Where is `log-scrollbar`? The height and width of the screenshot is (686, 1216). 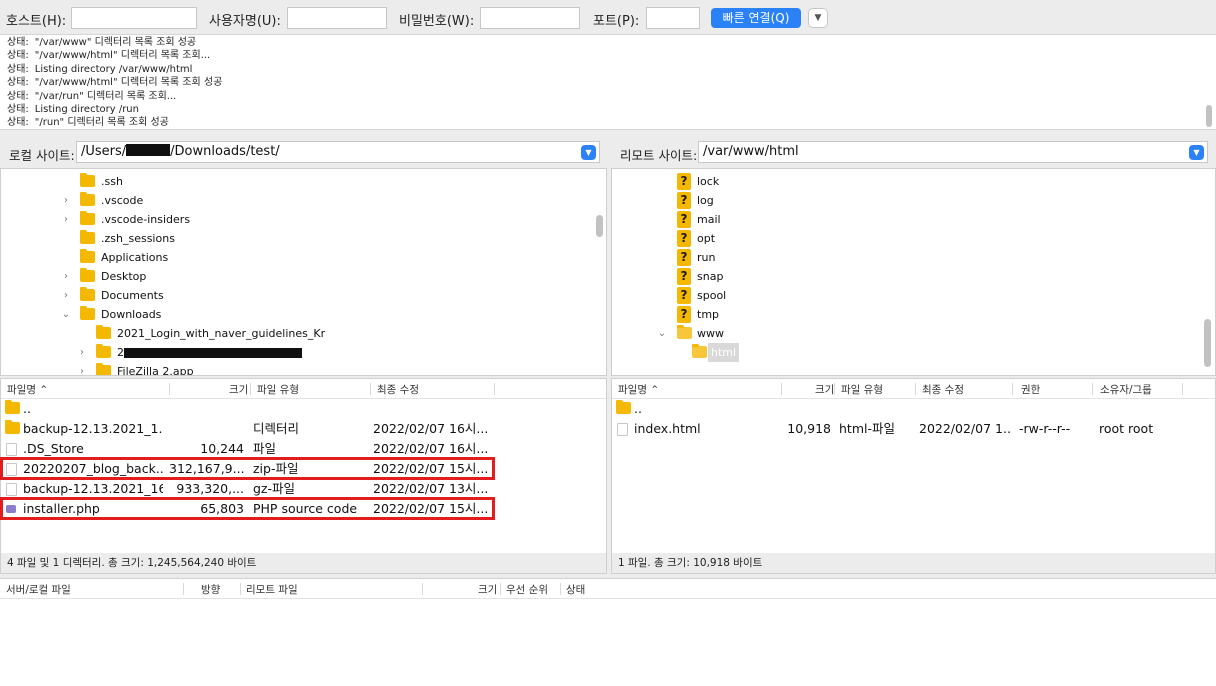 log-scrollbar is located at coordinates (1209, 116).